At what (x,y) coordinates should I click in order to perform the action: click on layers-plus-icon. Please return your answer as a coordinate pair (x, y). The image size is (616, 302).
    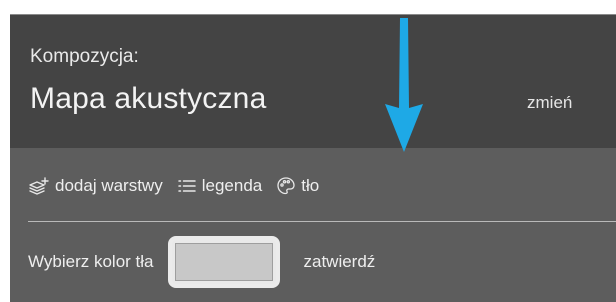
    Looking at the image, I should click on (39, 186).